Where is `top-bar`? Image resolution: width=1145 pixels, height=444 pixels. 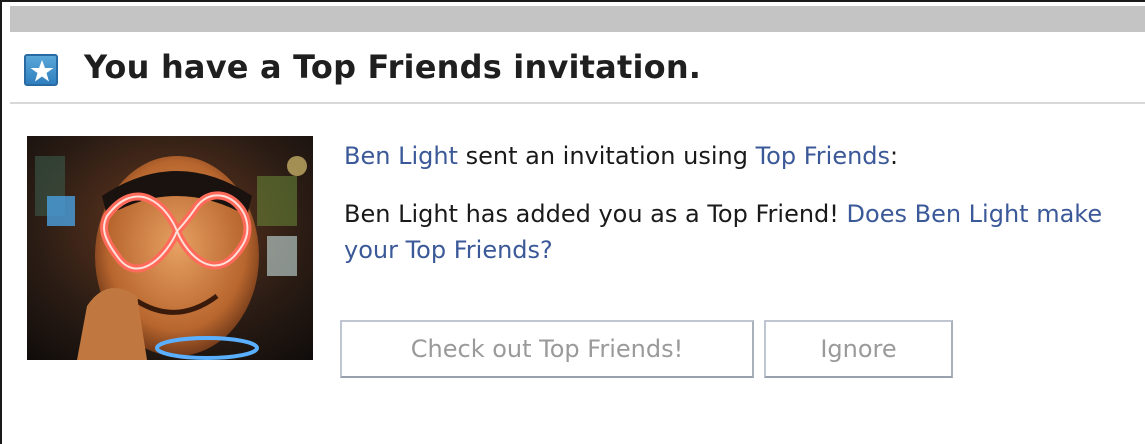 top-bar is located at coordinates (577, 19).